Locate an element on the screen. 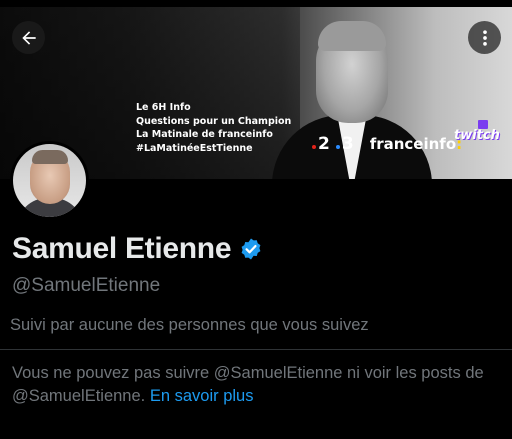 Image resolution: width=512 pixels, height=439 pixels. franceinfo-logo: franceinfo: is located at coordinates (416, 144).